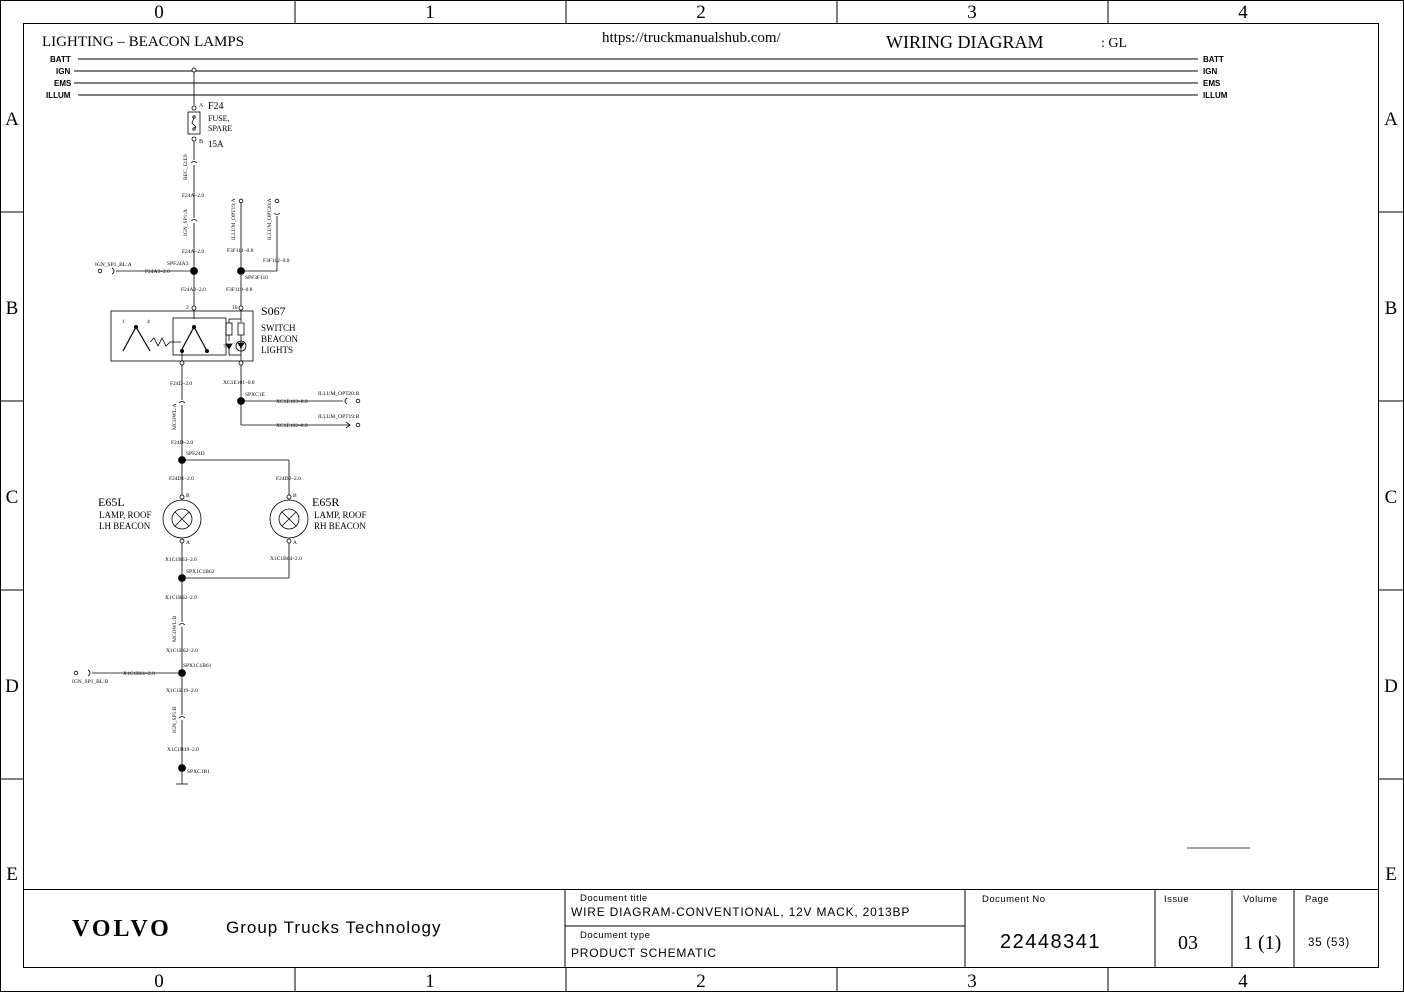  I want to click on doc-title-label: Document title, so click(614, 898).